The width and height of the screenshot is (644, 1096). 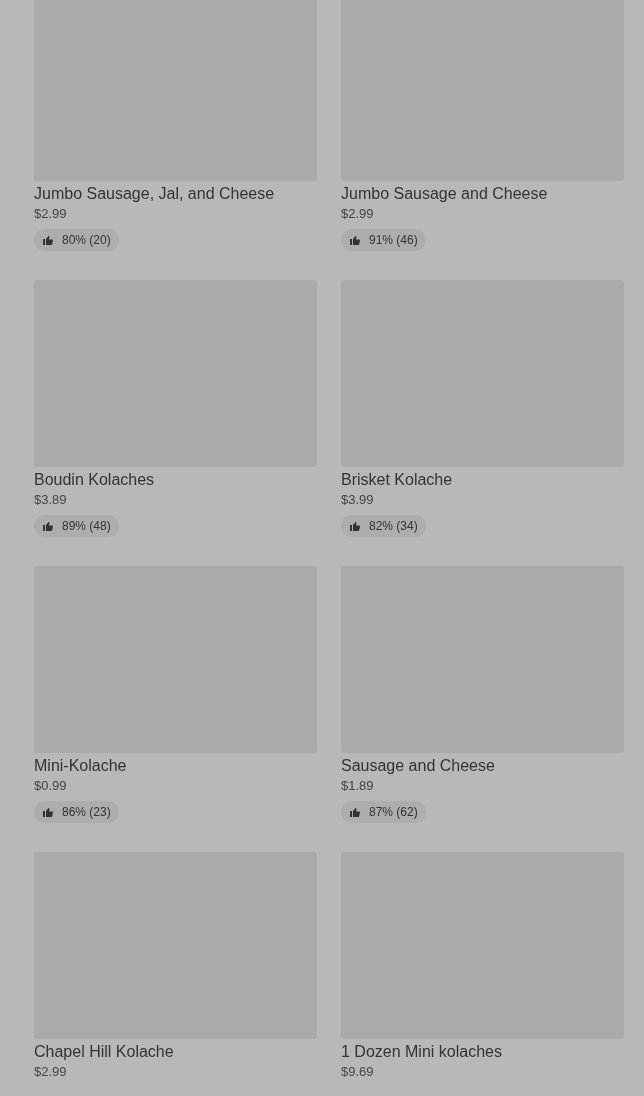 I want to click on rating-text: 86% (23), so click(x=86, y=812).